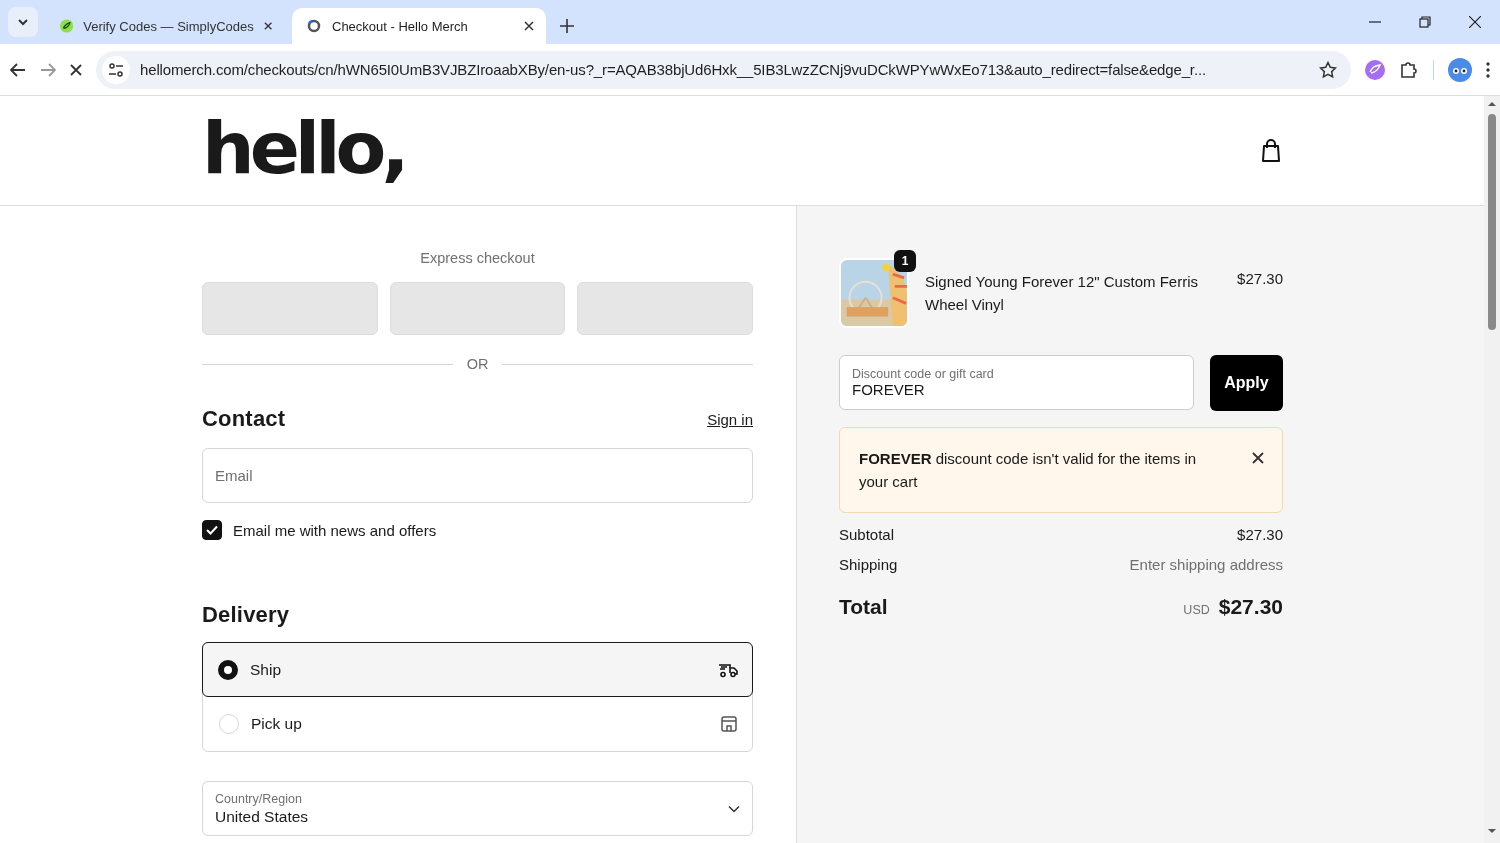 This screenshot has height=843, width=1500. I want to click on checkmark-icon, so click(212, 530).